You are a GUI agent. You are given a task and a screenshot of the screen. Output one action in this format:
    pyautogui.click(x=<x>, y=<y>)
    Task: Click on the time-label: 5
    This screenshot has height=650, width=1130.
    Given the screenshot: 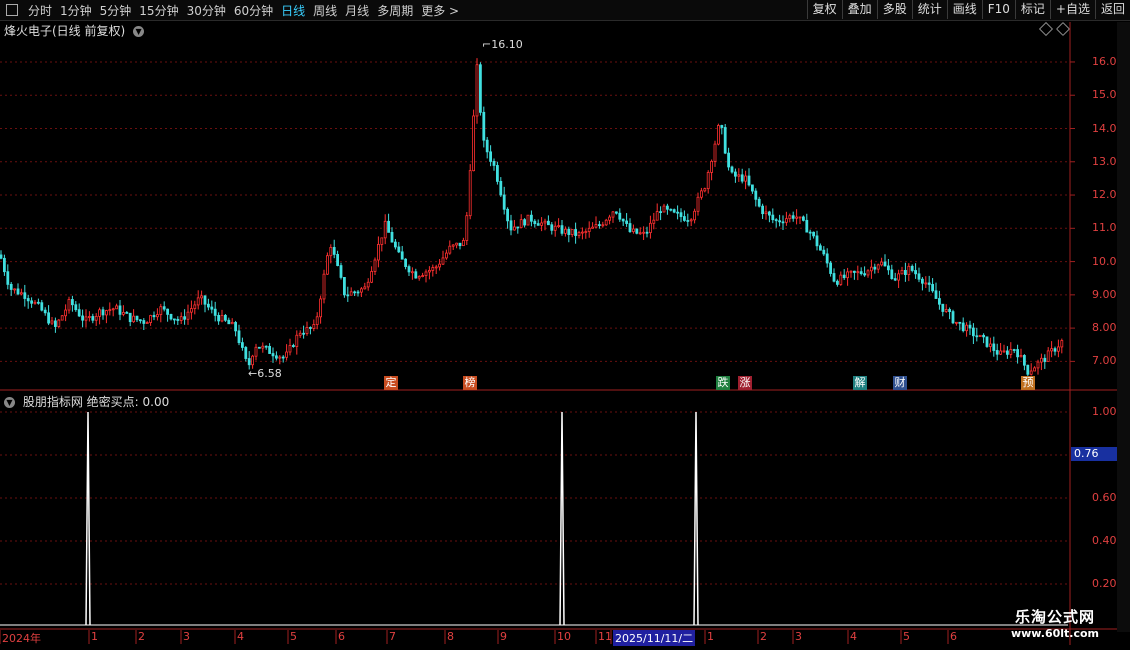 What is the action you would take?
    pyautogui.click(x=906, y=636)
    